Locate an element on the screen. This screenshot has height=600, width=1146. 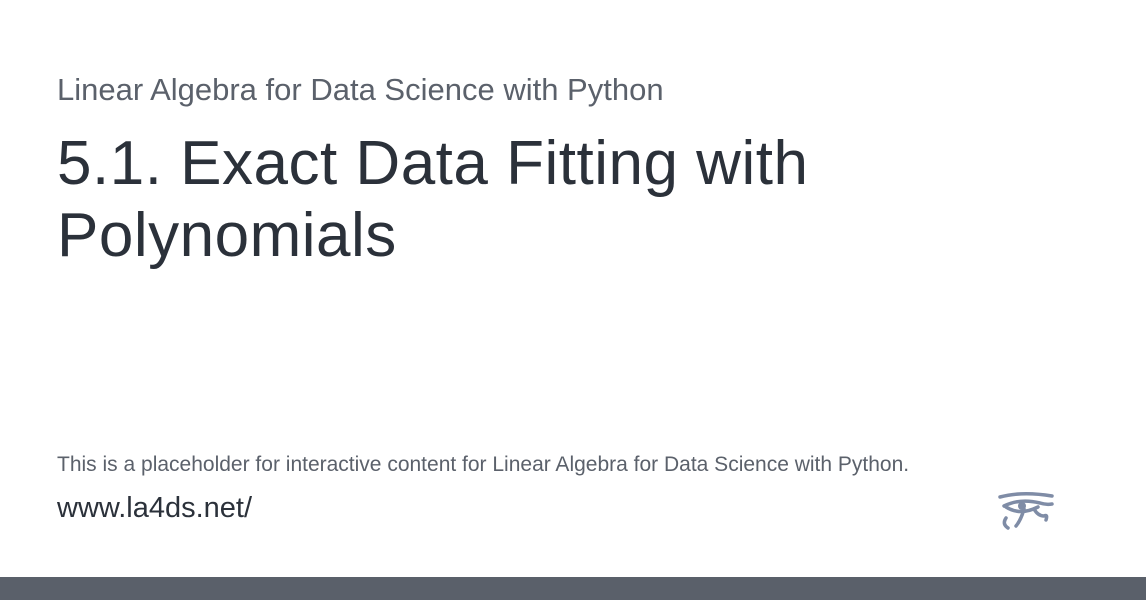
site-url: www.la4ds.net/ is located at coordinates (154, 508).